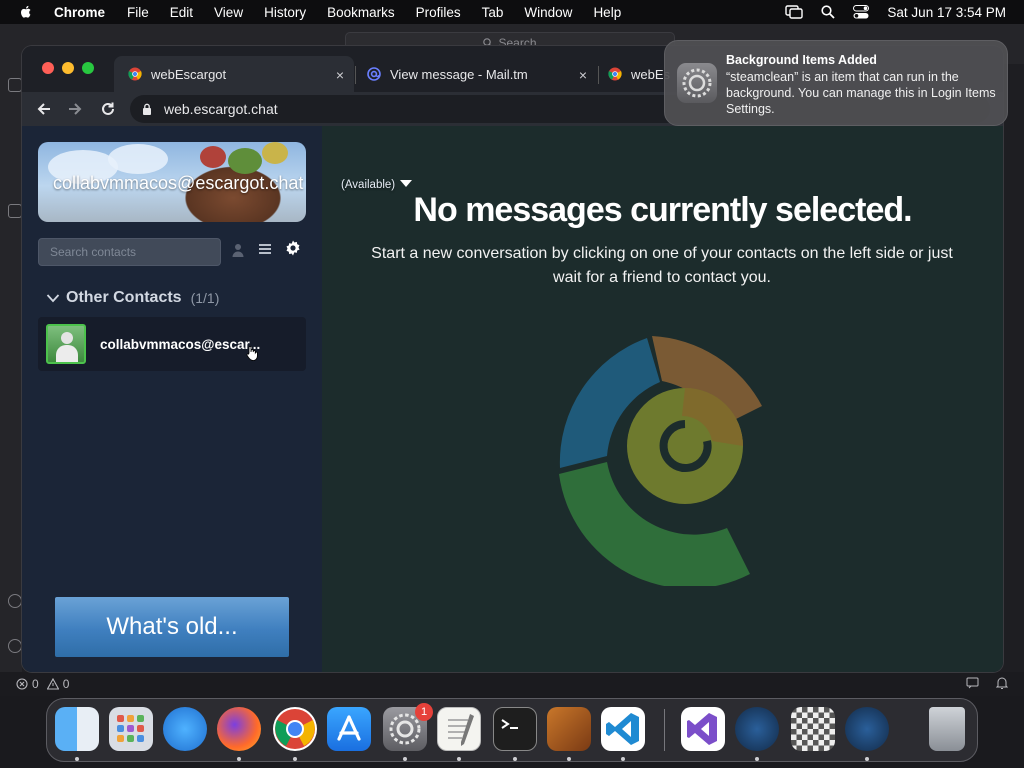 This screenshot has height=768, width=1024. I want to click on minimize-window-button, so click(68, 68).